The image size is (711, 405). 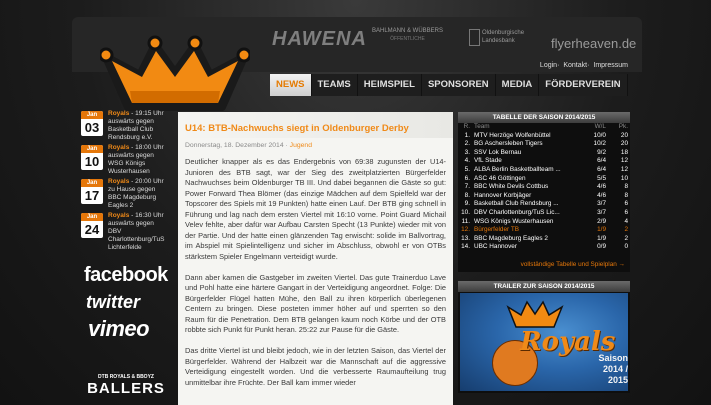 I want to click on standings-cell: 0/9, so click(x=601, y=247).